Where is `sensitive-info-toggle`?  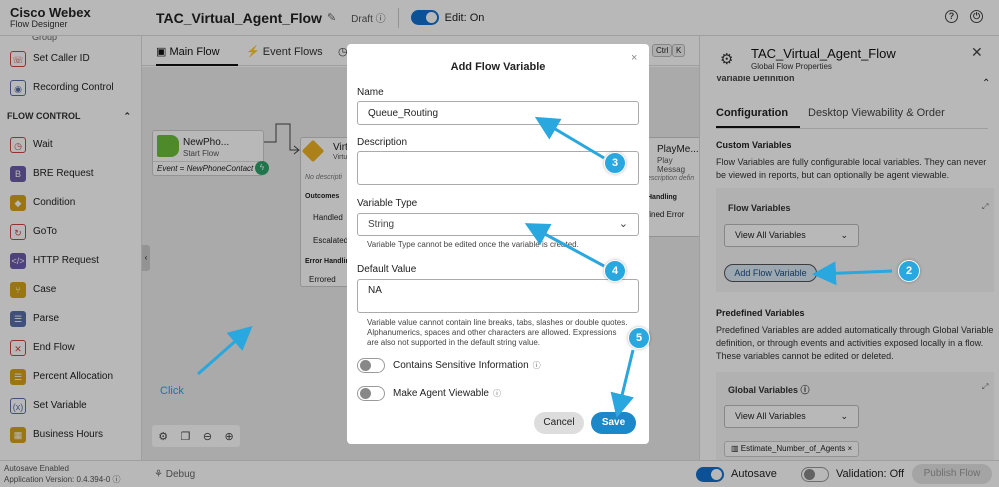
sensitive-info-toggle is located at coordinates (371, 365).